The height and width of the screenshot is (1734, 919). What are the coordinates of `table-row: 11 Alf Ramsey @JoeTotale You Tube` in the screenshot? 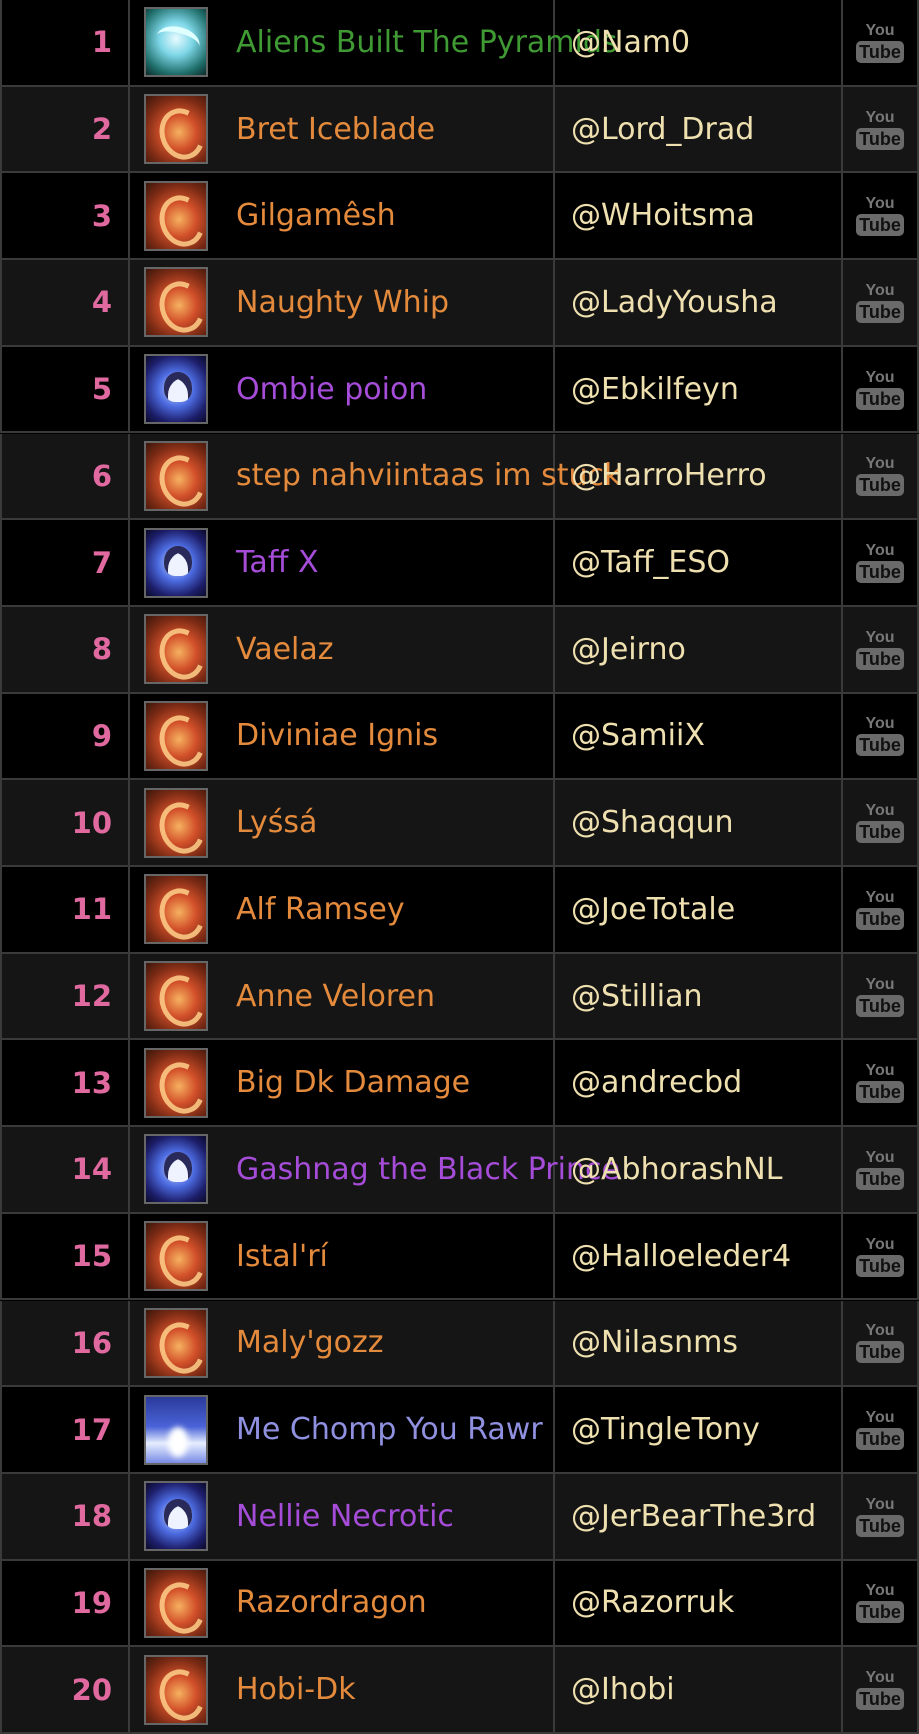 It's located at (459, 910).